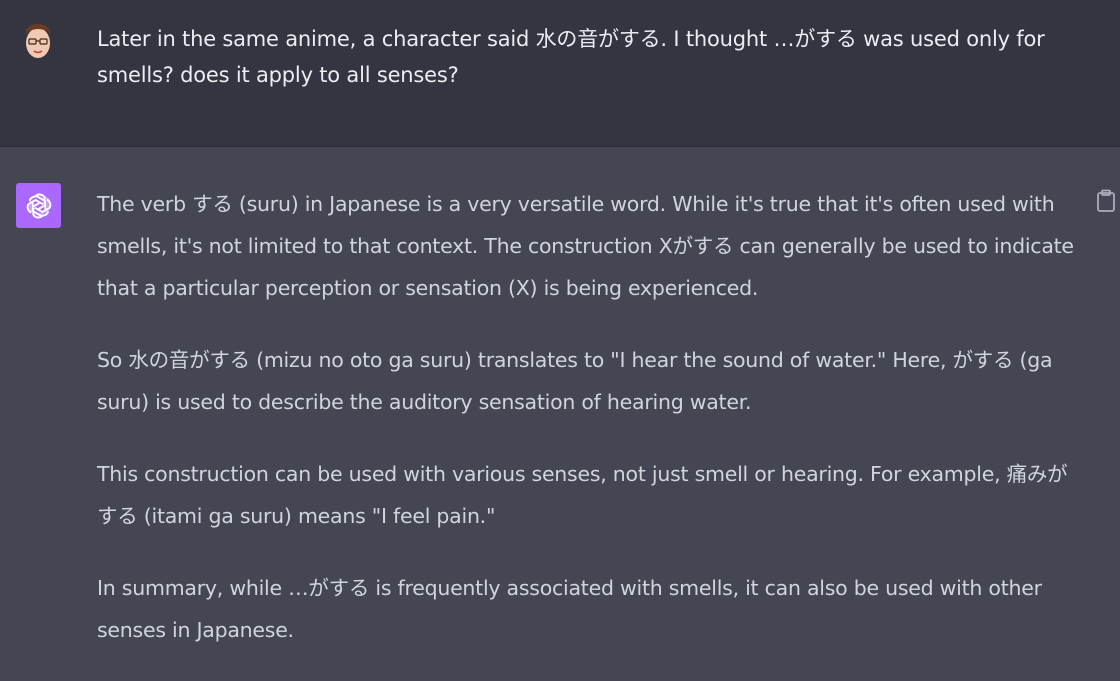 This screenshot has width=1120, height=681. Describe the element at coordinates (38, 40) in the screenshot. I see `user-avatar-icon` at that location.